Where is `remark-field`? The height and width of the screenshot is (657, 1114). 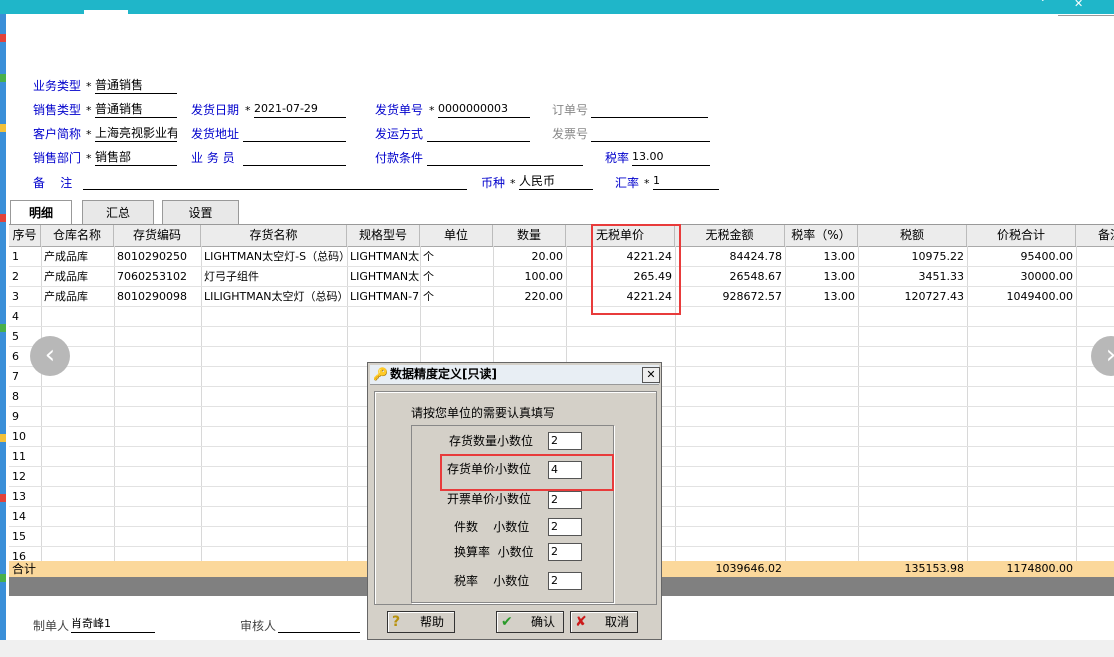 remark-field is located at coordinates (275, 181).